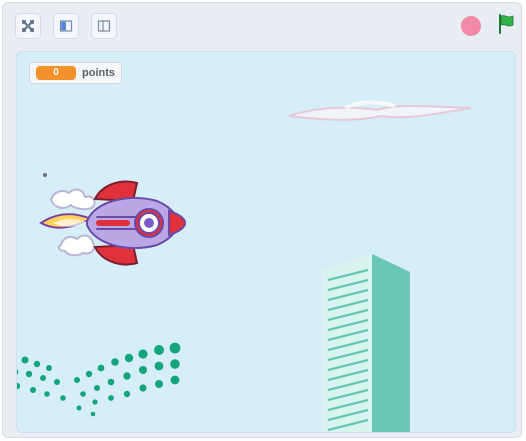 The width and height of the screenshot is (526, 441). Describe the element at coordinates (107, 386) in the screenshot. I see `dots-sprite` at that location.